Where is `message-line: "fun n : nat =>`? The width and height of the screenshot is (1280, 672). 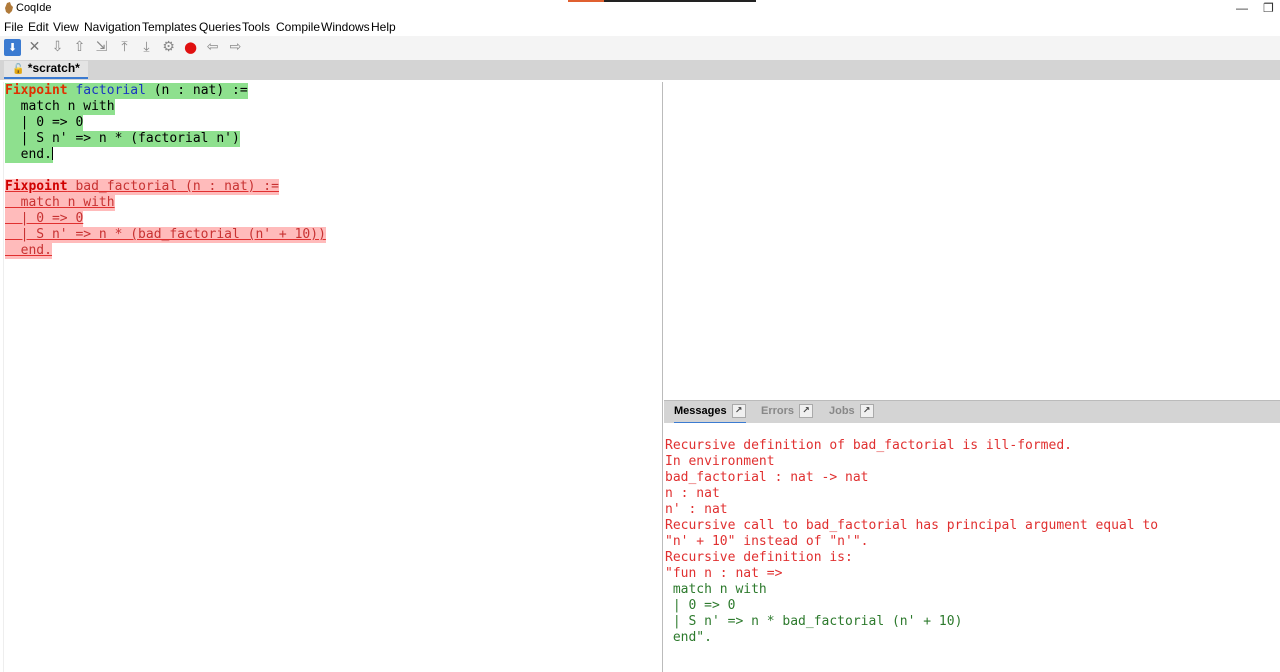
message-line: "fun n : nat => is located at coordinates (724, 573).